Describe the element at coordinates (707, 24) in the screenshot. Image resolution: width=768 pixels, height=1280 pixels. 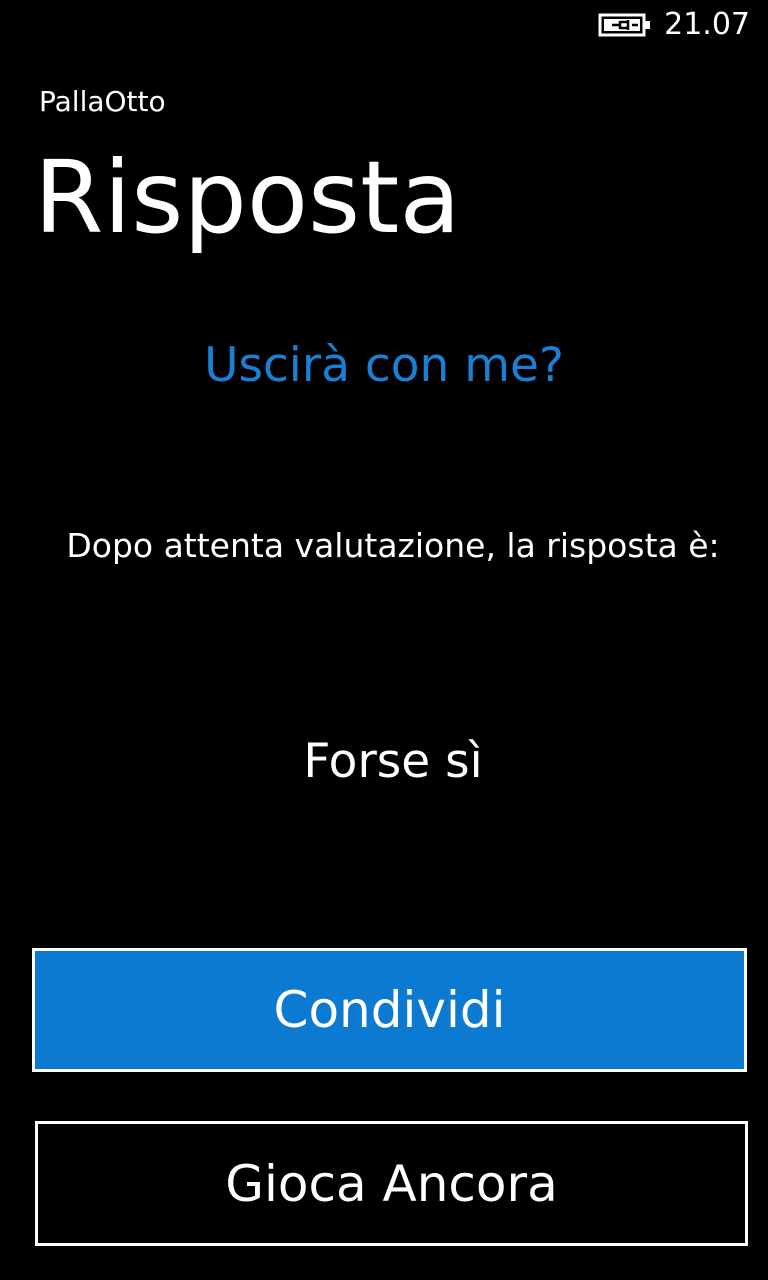
I see `status-time: 21.07` at that location.